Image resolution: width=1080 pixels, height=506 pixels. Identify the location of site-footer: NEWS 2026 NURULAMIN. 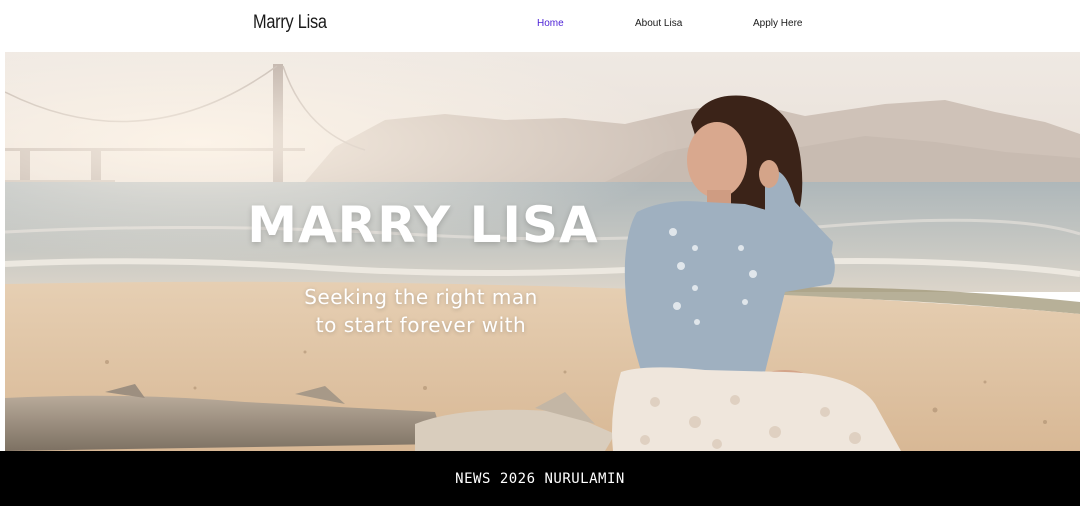
(540, 478).